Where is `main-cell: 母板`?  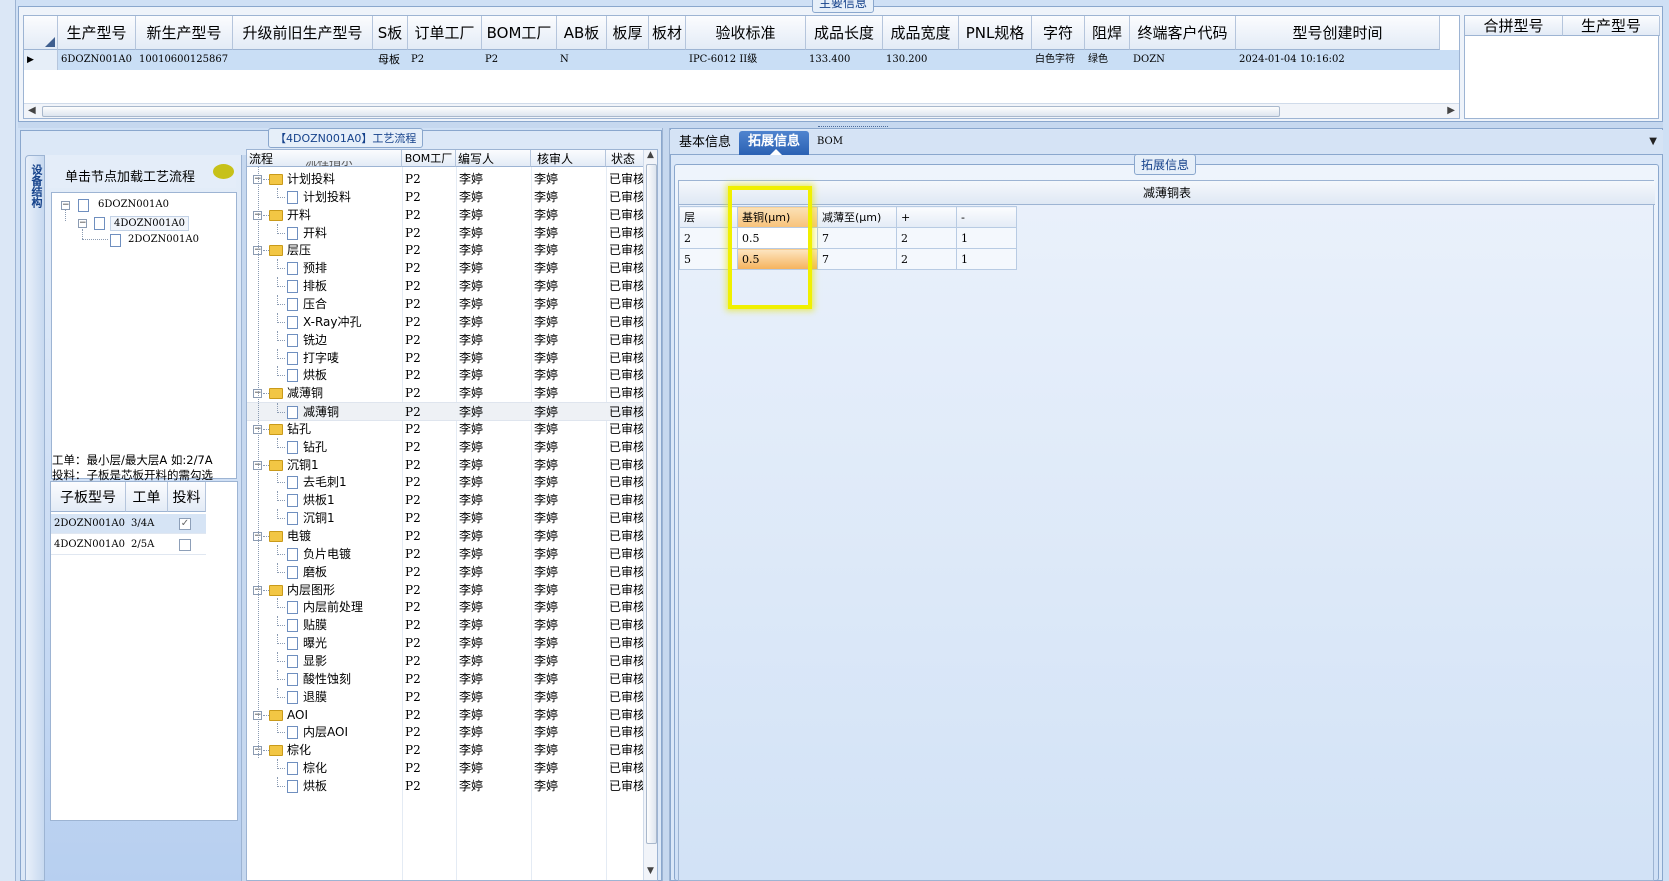
main-cell: 母板 is located at coordinates (390, 60).